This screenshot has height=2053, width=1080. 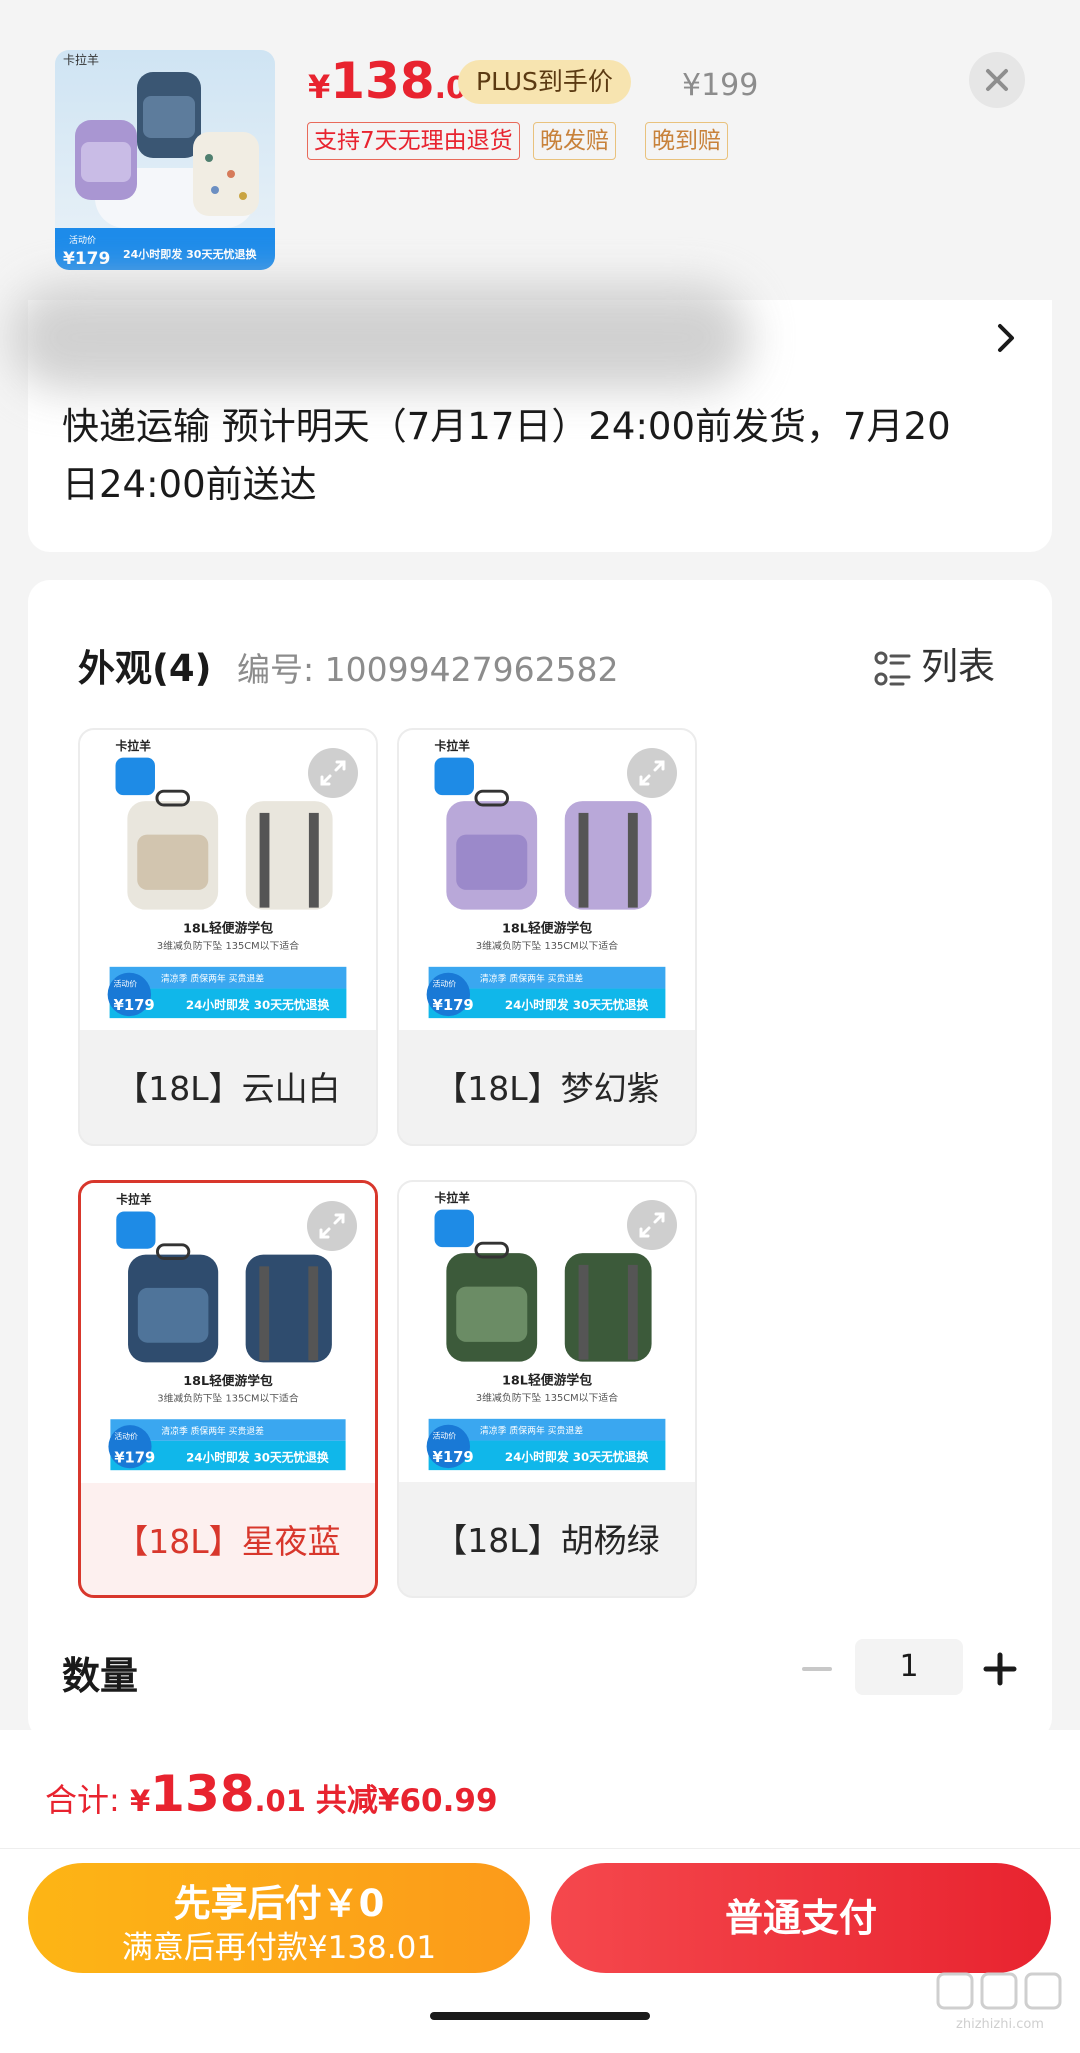 What do you see at coordinates (540, 1848) in the screenshot?
I see `footer-divider` at bounding box center [540, 1848].